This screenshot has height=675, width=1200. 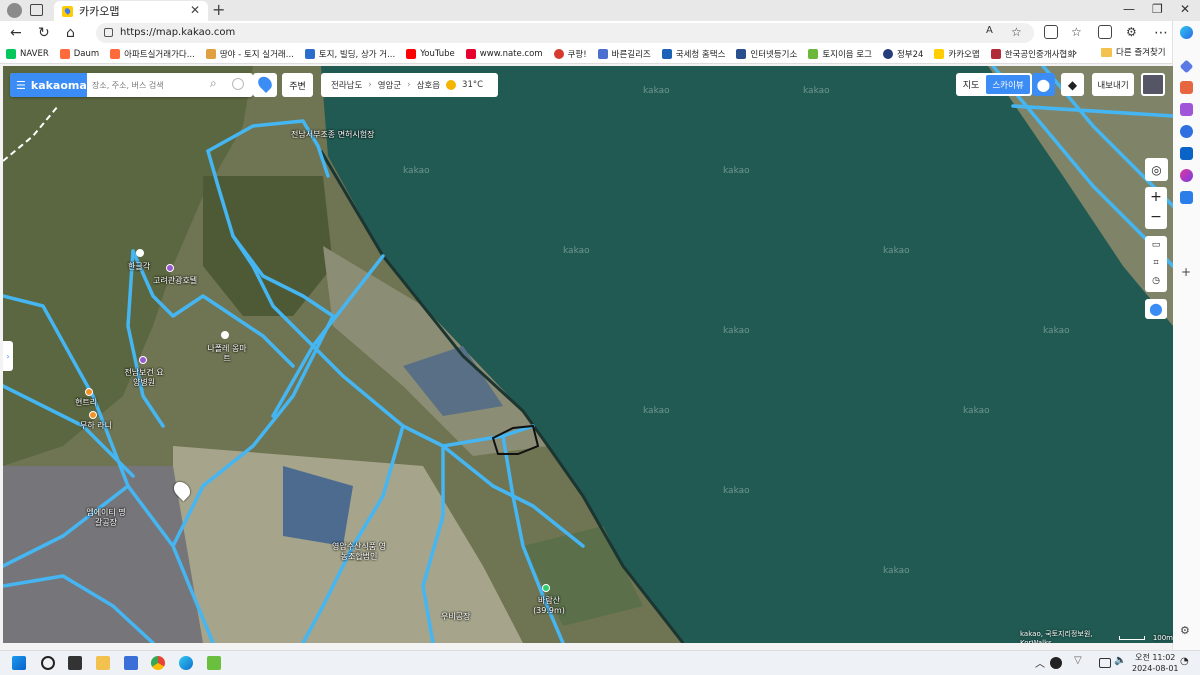 I want to click on radius-tool-icon: ◷, so click(x=1156, y=281).